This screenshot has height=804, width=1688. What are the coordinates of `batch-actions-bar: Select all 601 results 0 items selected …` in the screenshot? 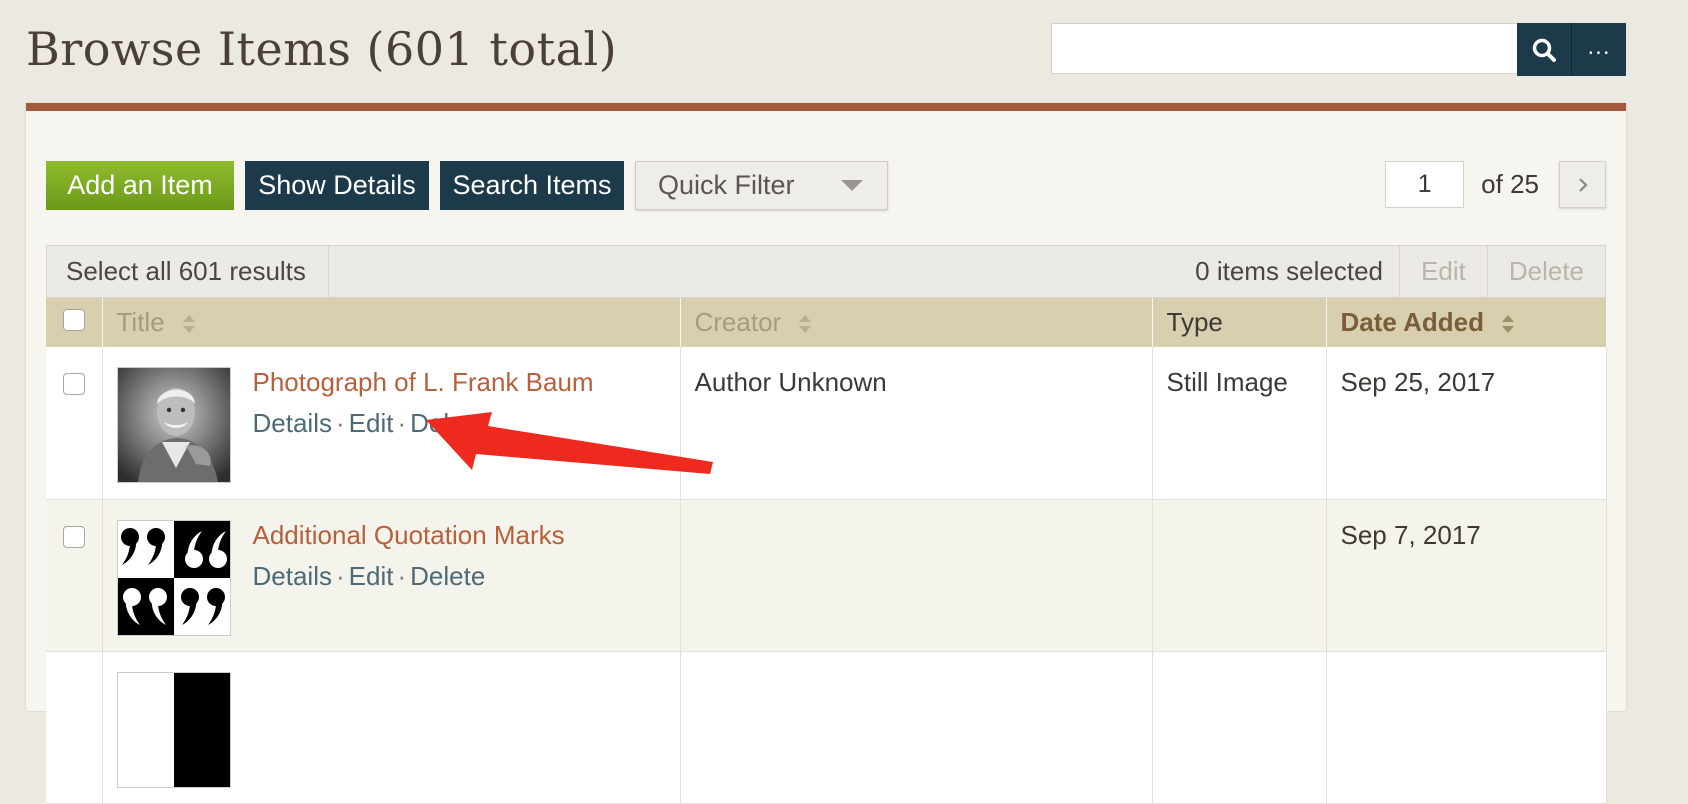 It's located at (826, 271).